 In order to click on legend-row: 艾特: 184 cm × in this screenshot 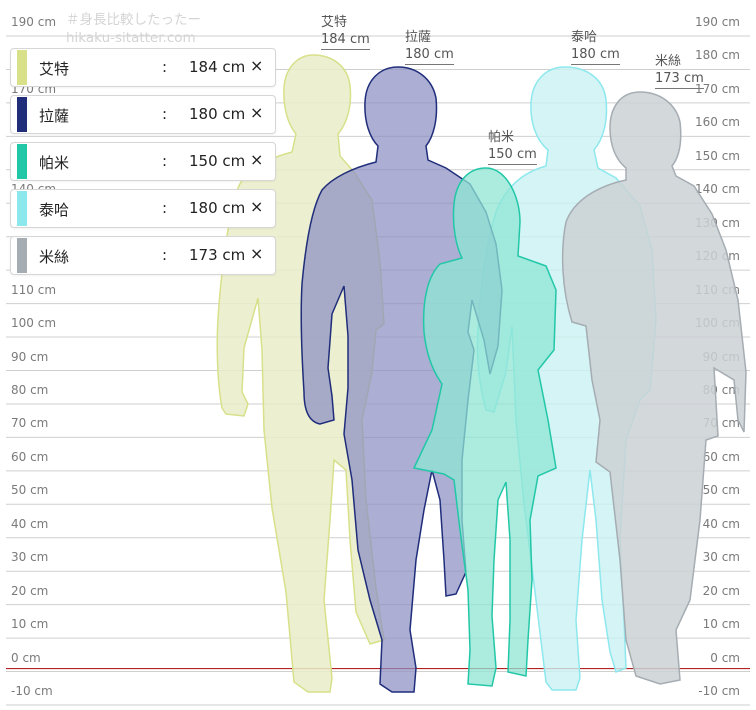, I will do `click(143, 67)`.